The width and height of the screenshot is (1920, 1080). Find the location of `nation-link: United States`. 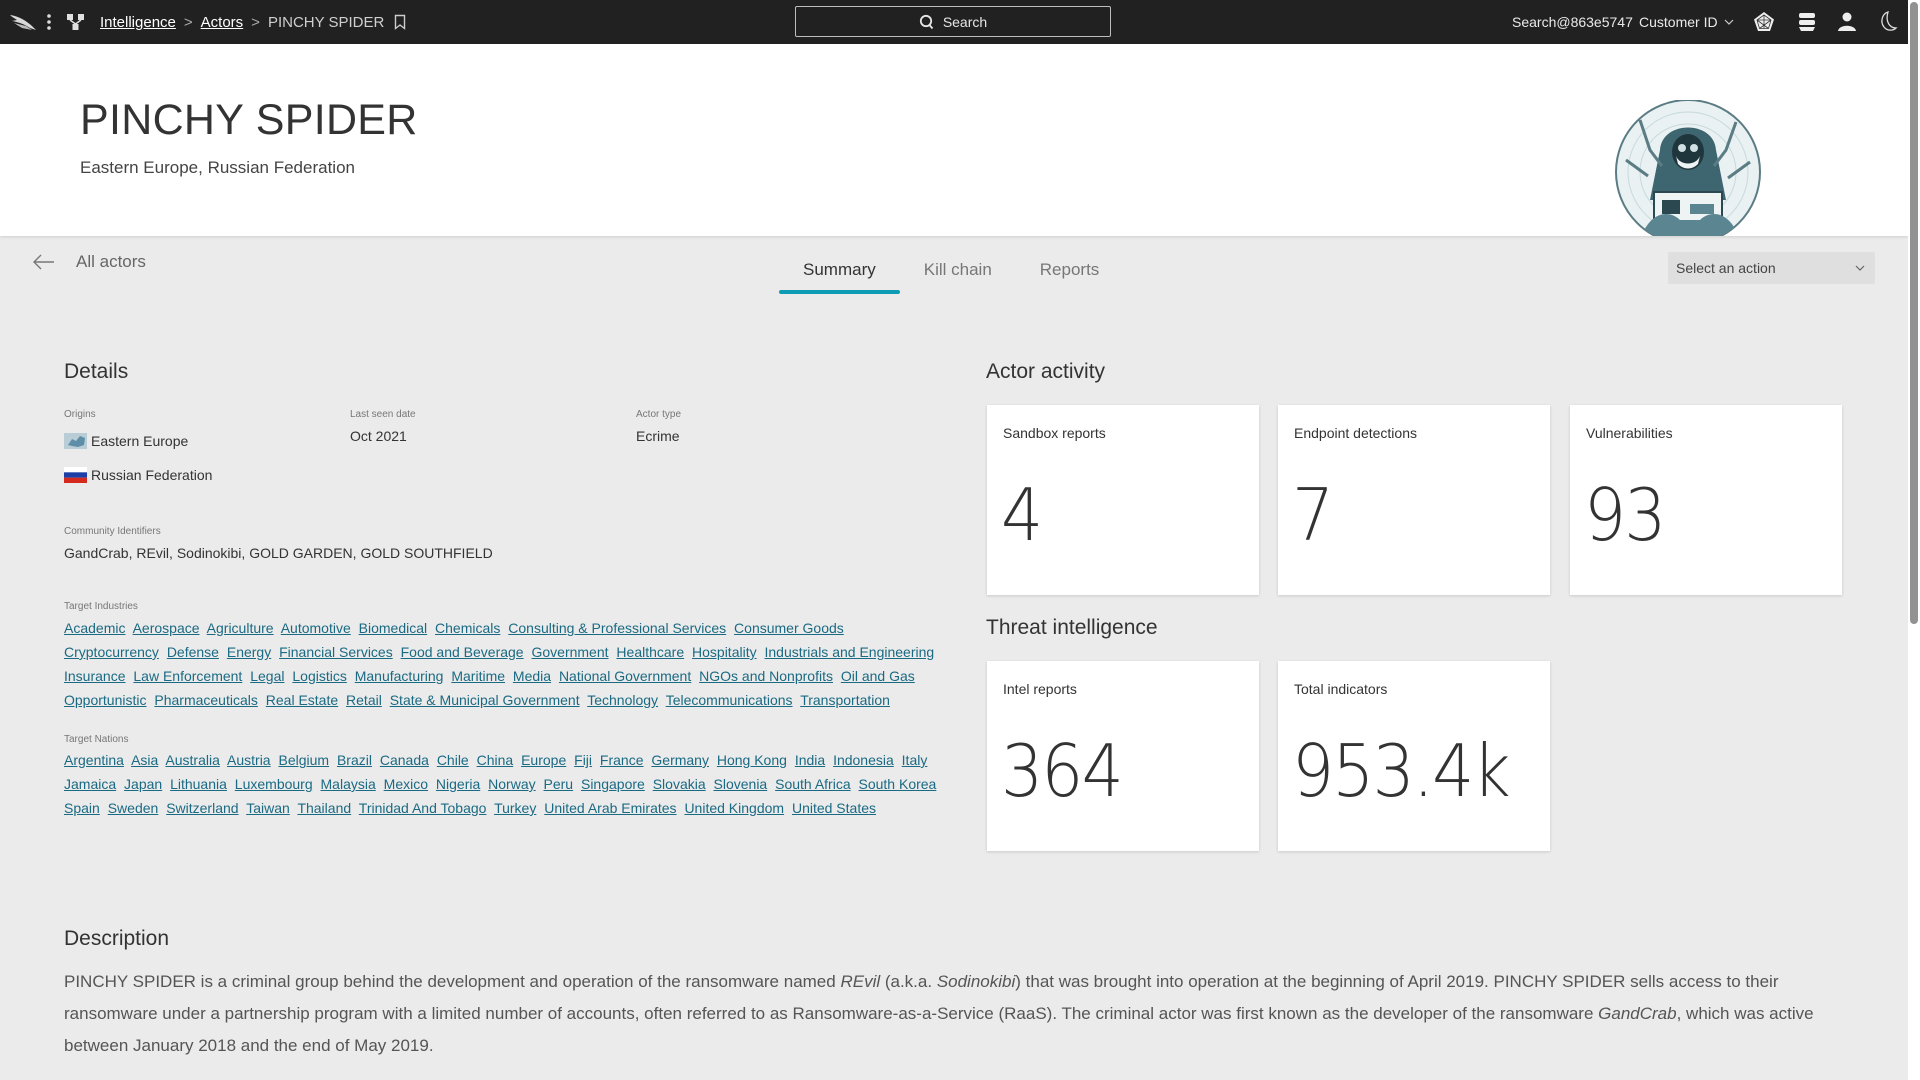

nation-link: United States is located at coordinates (834, 808).